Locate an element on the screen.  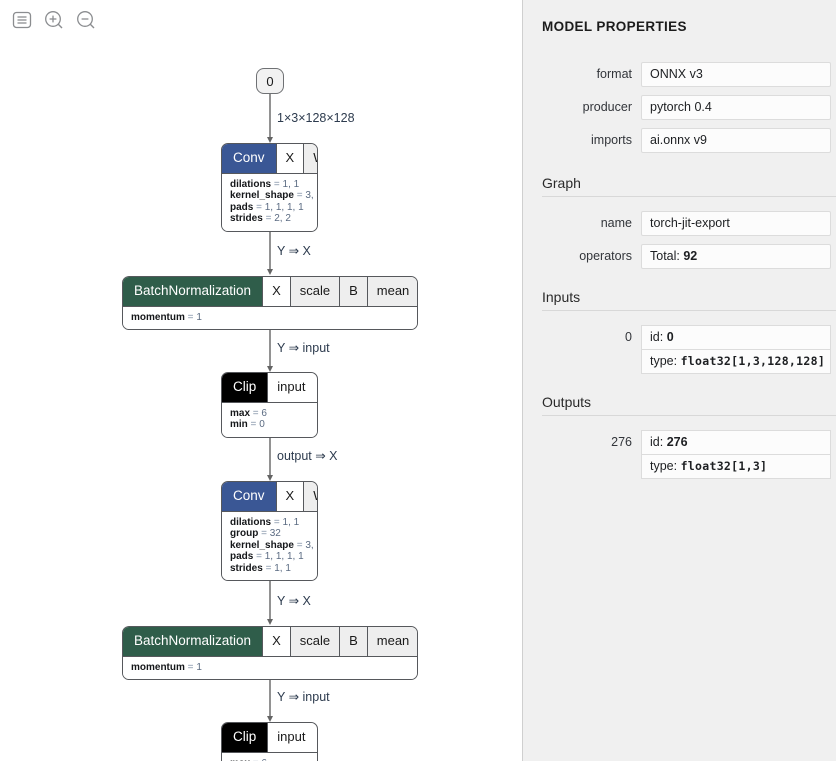
input-type-value: type: float32[1,3,128,128] is located at coordinates (736, 361).